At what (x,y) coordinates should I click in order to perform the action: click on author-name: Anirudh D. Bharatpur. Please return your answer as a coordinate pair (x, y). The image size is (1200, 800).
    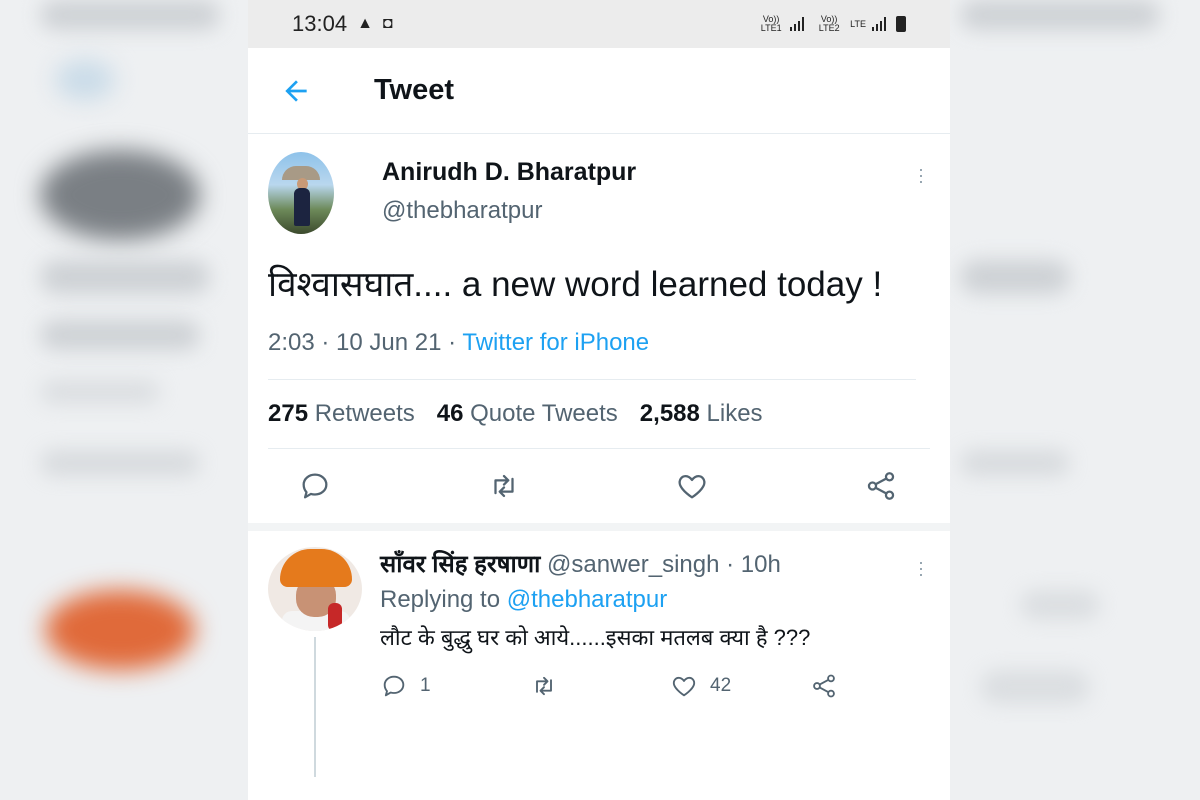
    Looking at the image, I should click on (509, 172).